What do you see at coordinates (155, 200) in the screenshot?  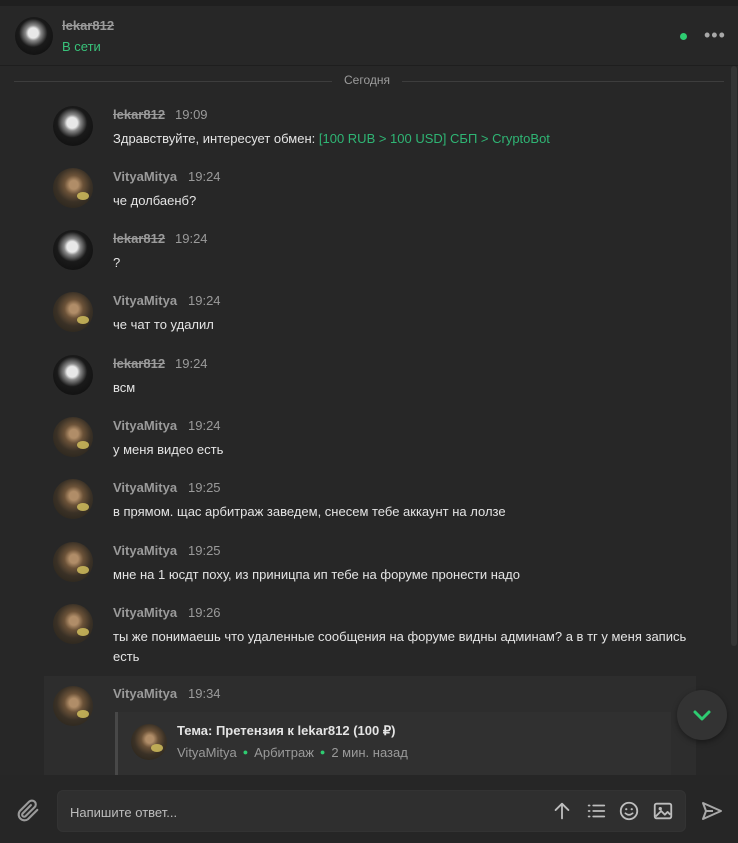 I see `message-text: че долбаенб?` at bounding box center [155, 200].